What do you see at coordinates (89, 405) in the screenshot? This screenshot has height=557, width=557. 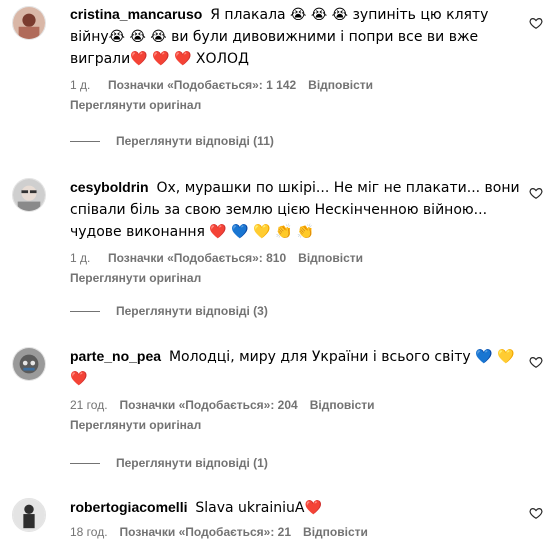 I see `comment-time: 21 год.` at bounding box center [89, 405].